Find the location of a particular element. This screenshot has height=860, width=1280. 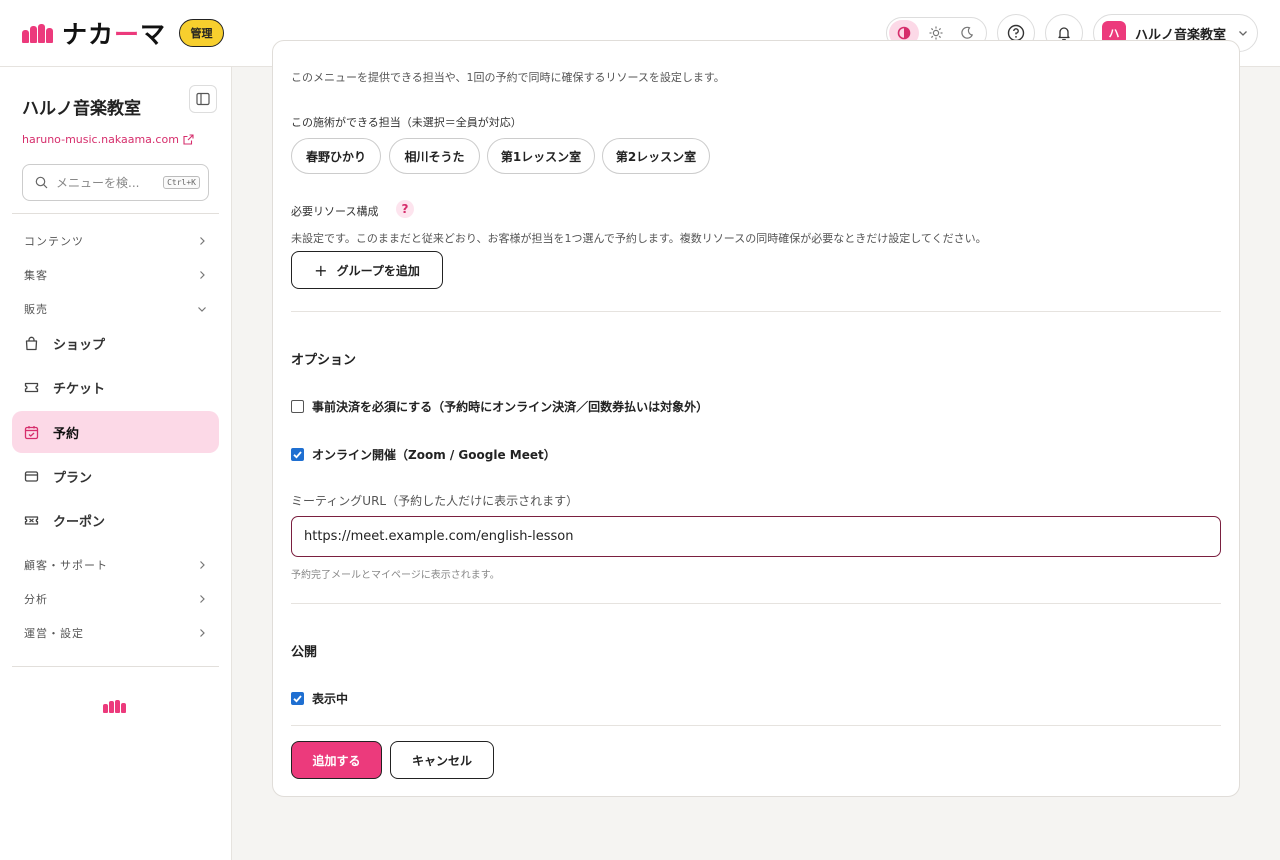

sidebar-item-label: 予約 is located at coordinates (66, 434).